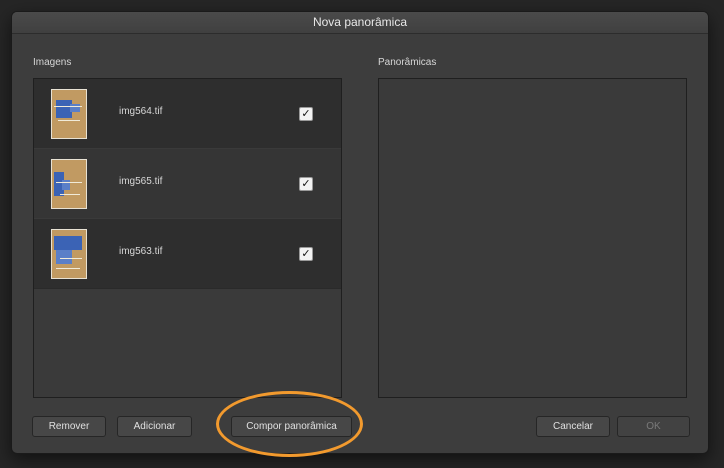  What do you see at coordinates (407, 62) in the screenshot?
I see `panoramas-label: Panorâmicas` at bounding box center [407, 62].